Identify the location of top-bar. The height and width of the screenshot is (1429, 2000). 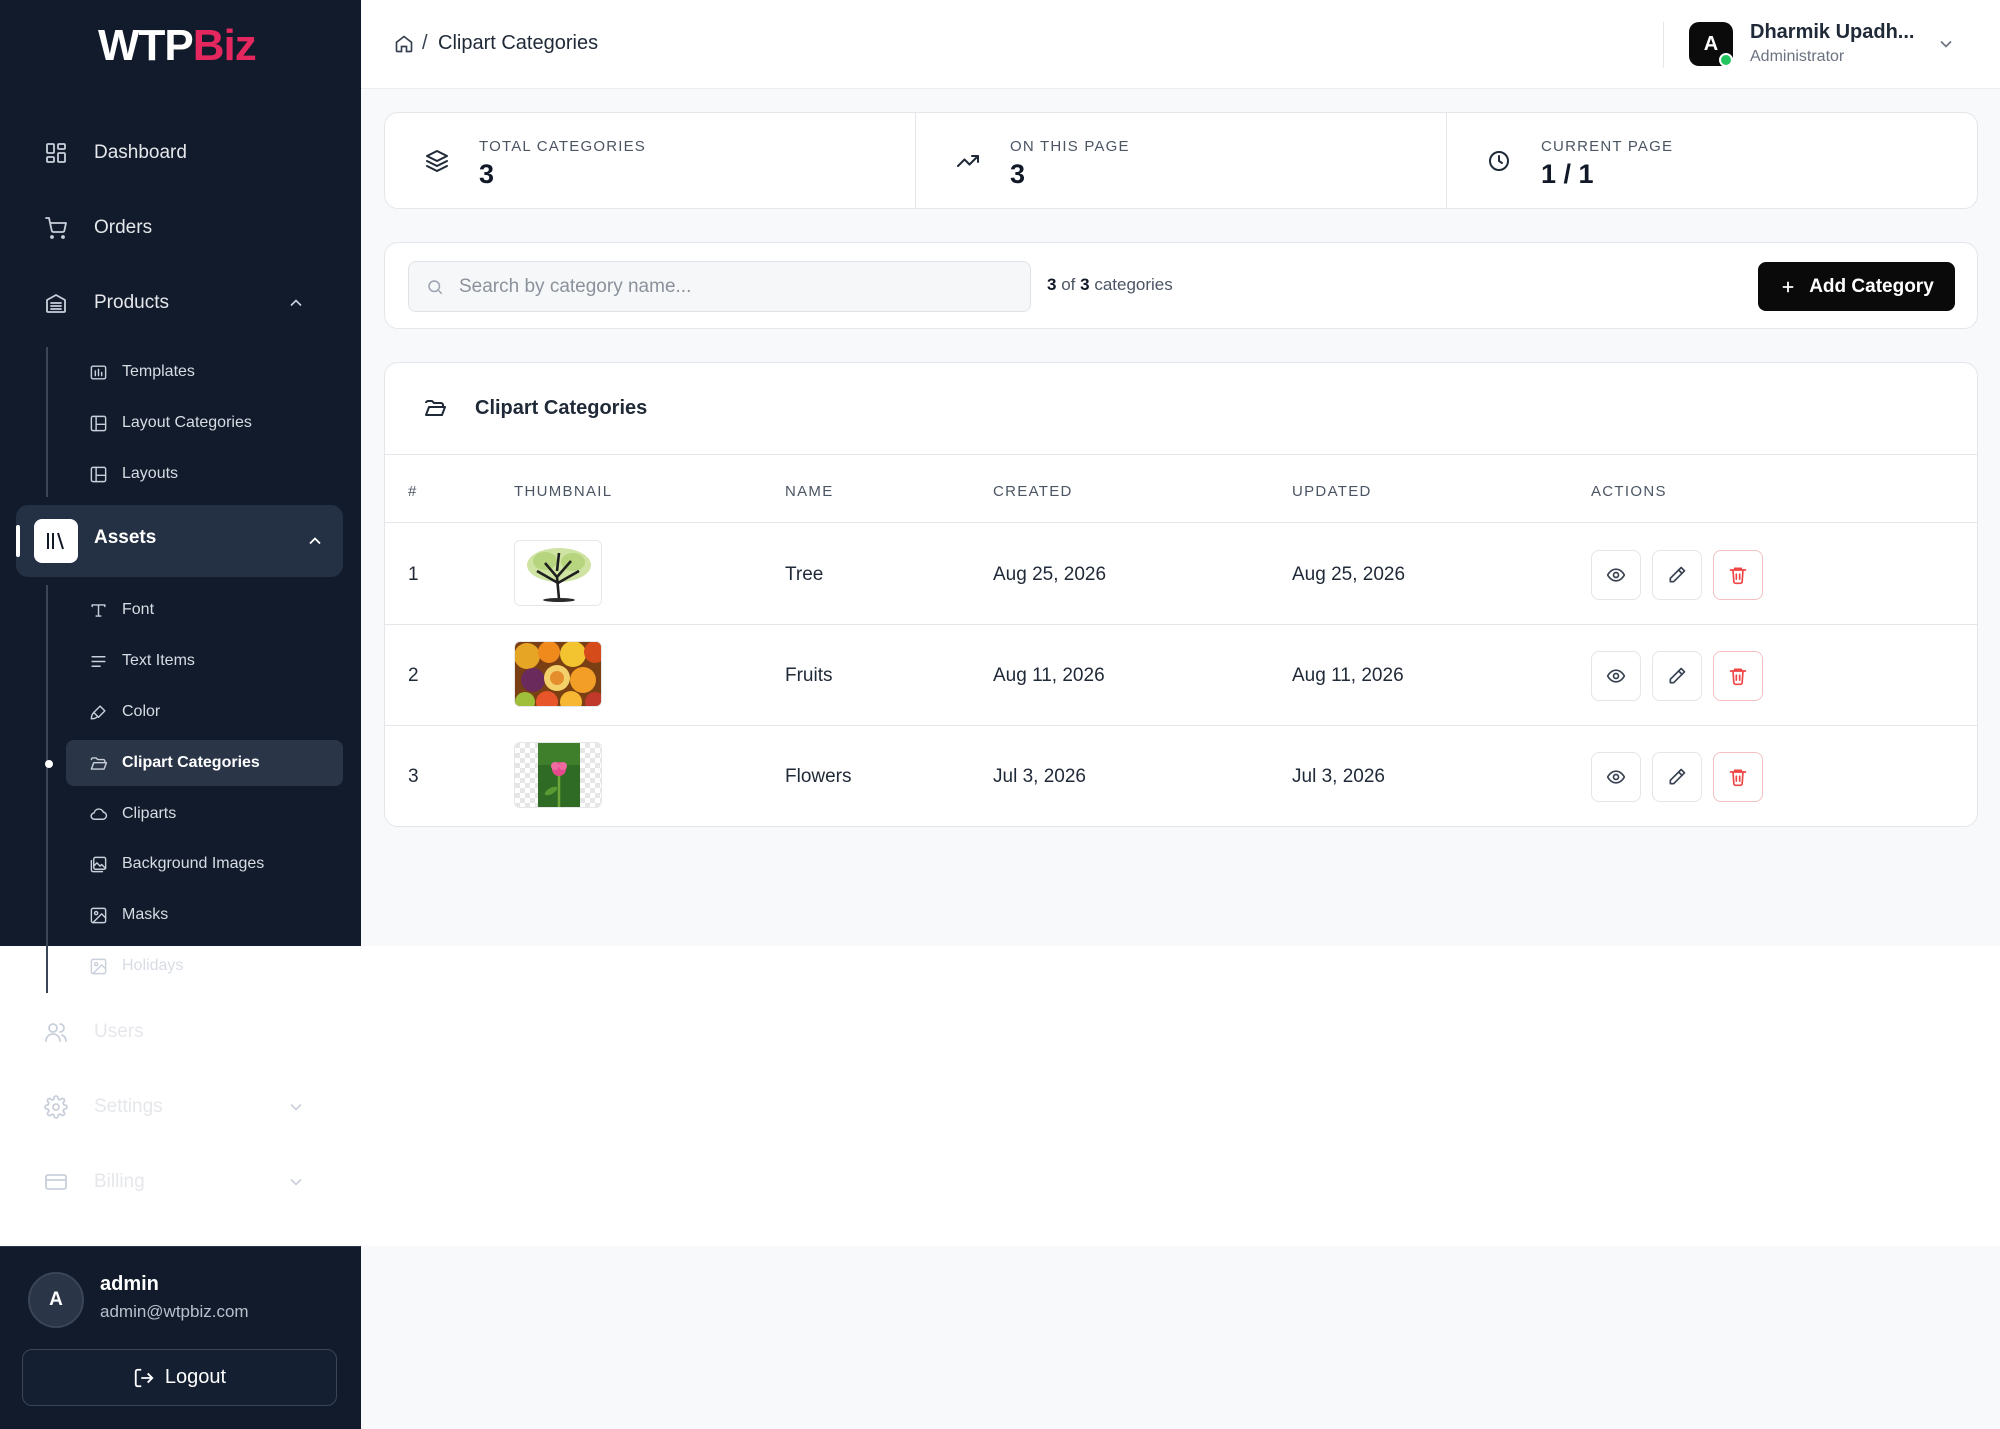
(1180, 44).